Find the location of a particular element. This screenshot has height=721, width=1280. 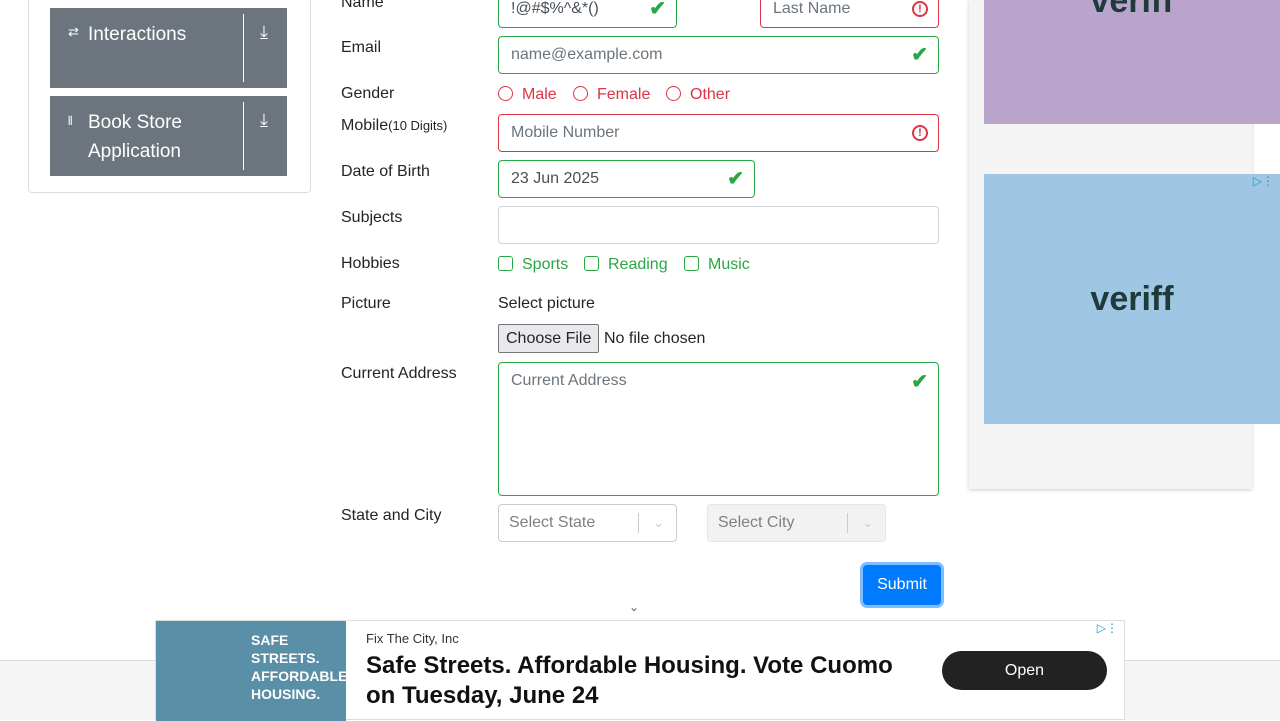

sidebar-group-book-store: 𝍪 Book Store Application ⤓ is located at coordinates (168, 136).